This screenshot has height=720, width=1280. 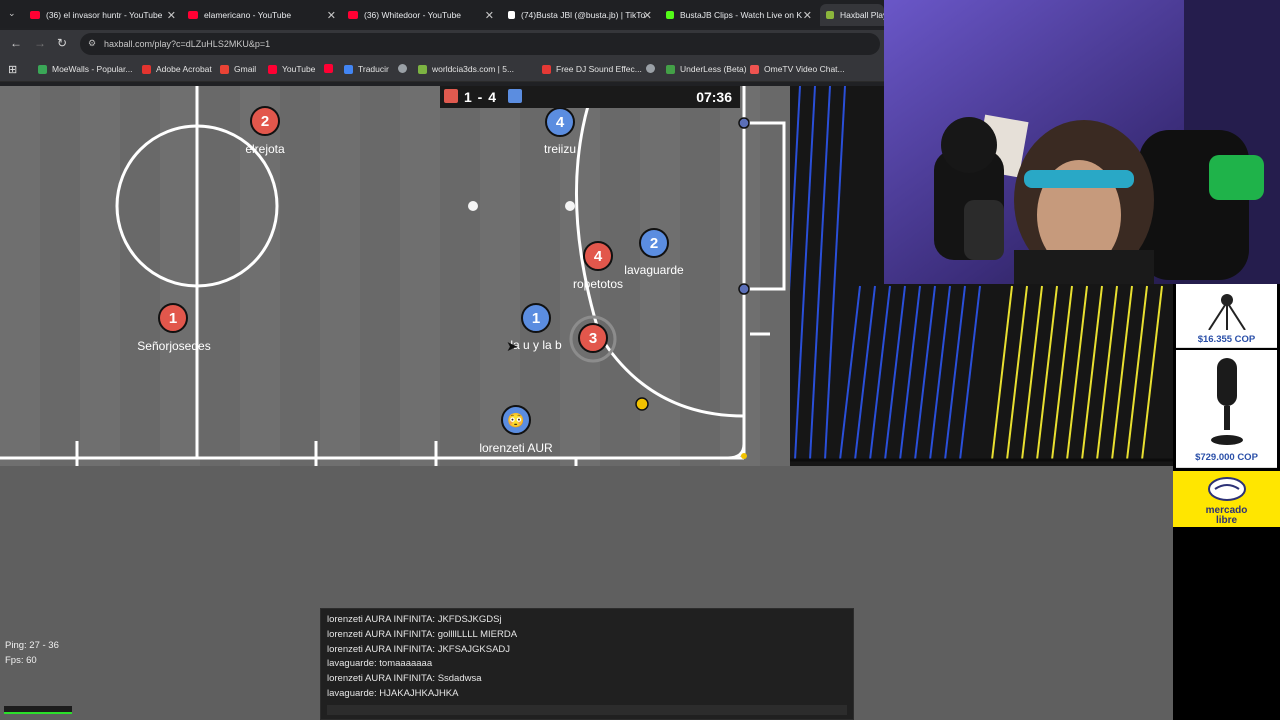 I want to click on tab-title: (36) el invasor huntr - YouTube, so click(x=104, y=15).